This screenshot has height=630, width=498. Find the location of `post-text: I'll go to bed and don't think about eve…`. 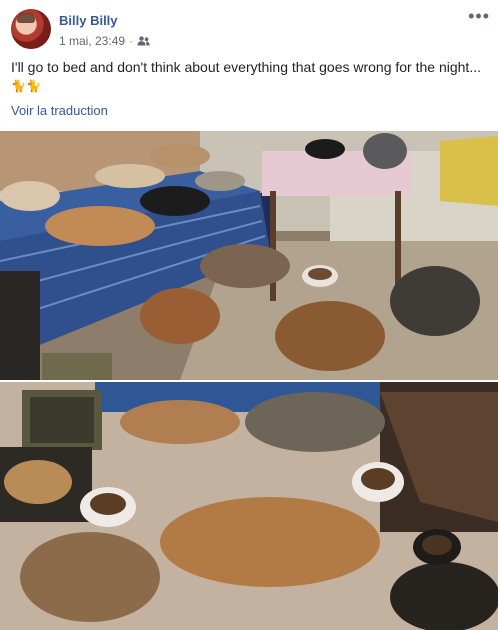

post-text: I'll go to bed and don't think about eve… is located at coordinates (246, 77).